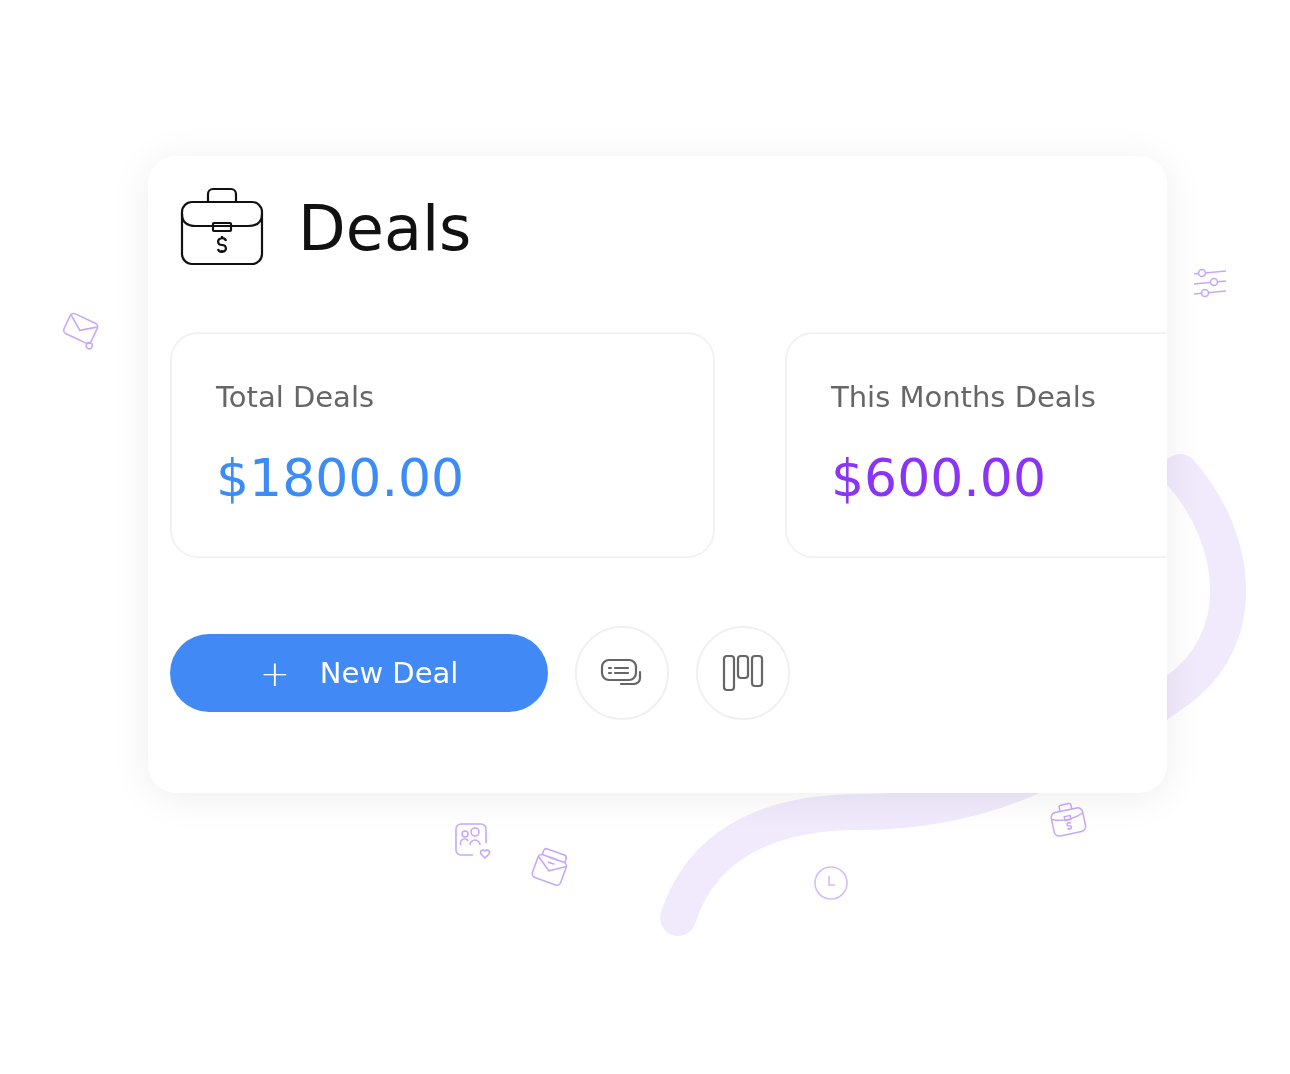 This screenshot has height=1074, width=1290. I want to click on stat-label: This Months Deals, so click(964, 397).